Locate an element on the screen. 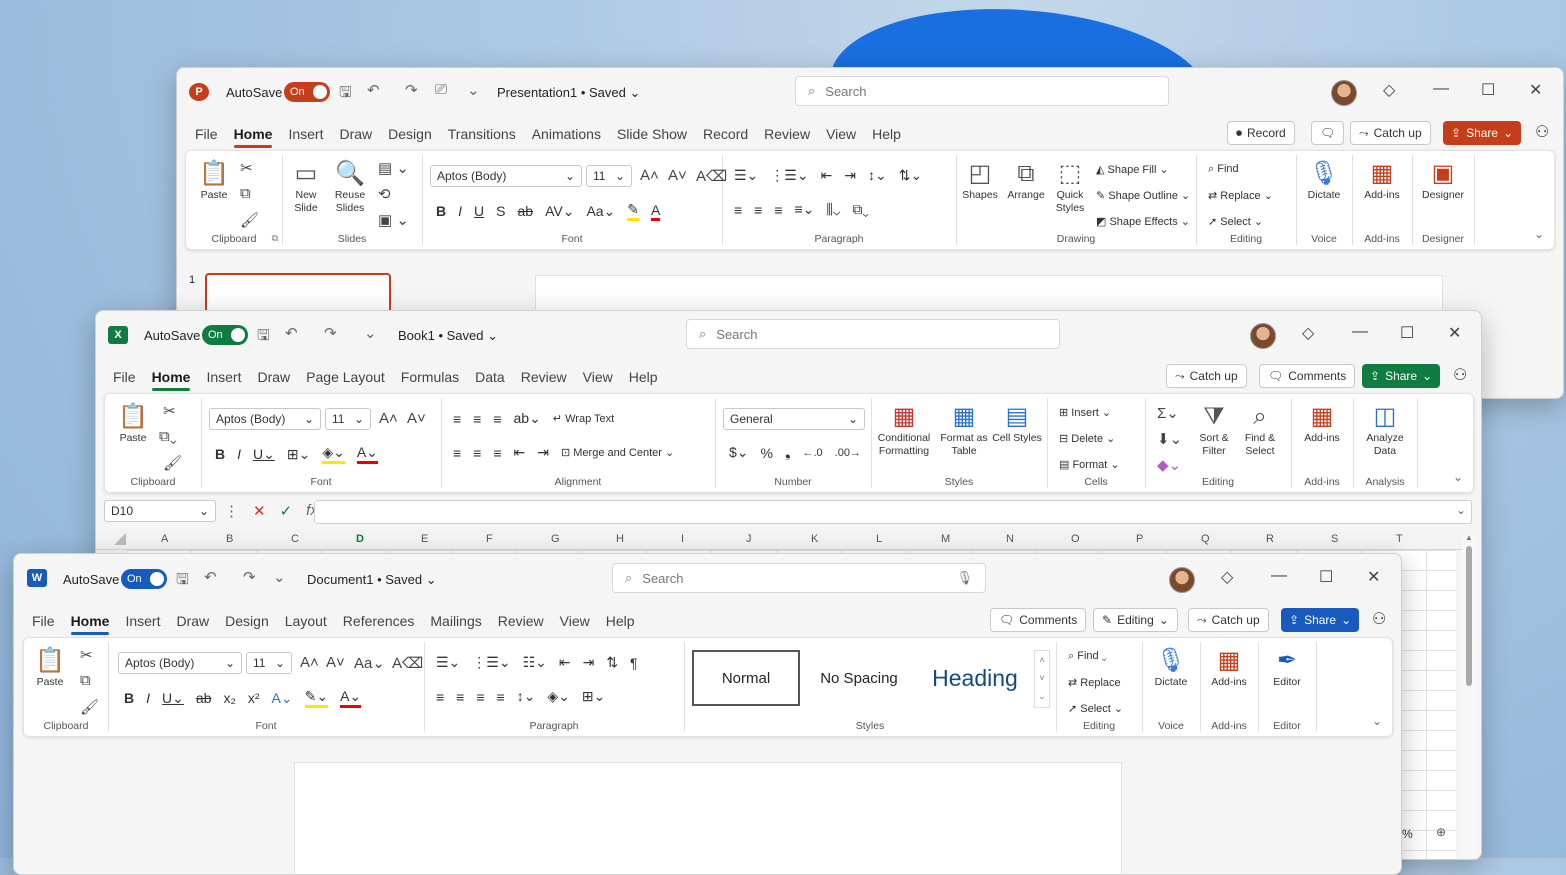  strikethrough-icon: ab is located at coordinates (525, 211).